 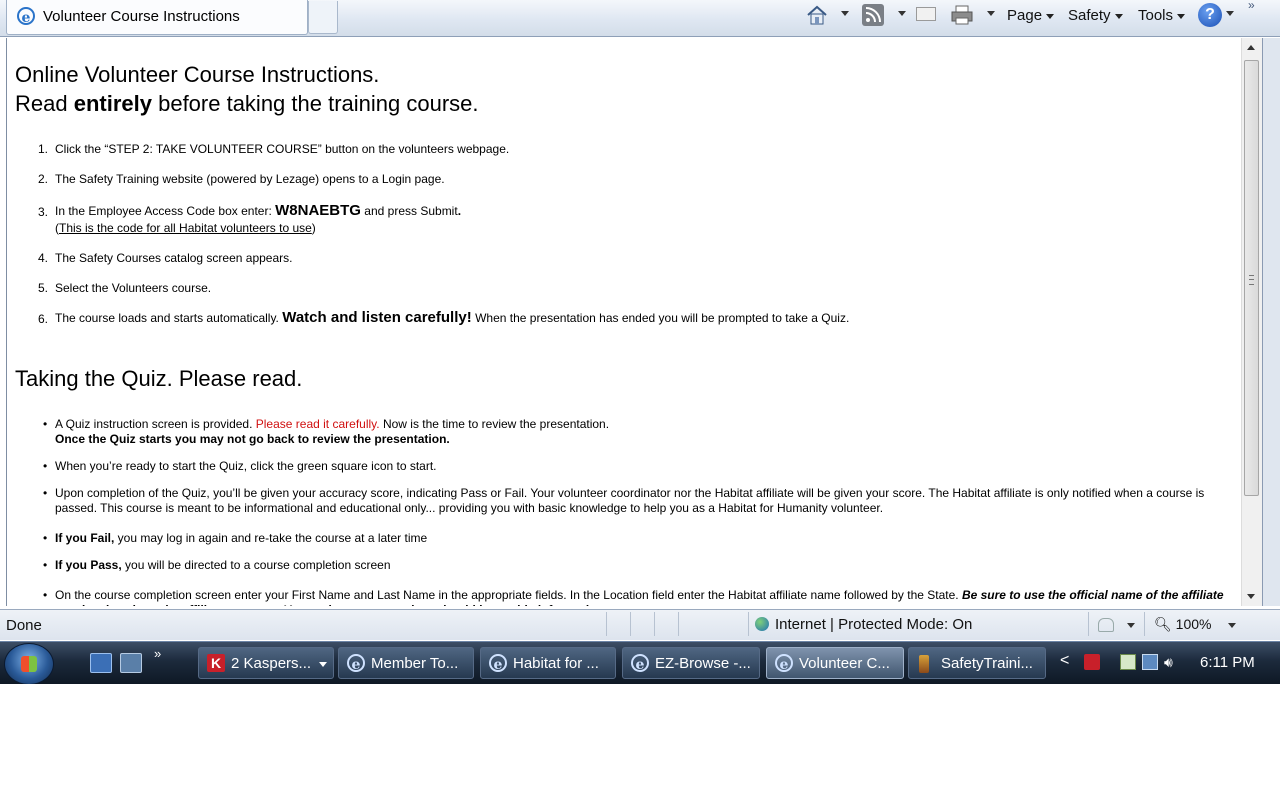 I want to click on clock: 6:11 PM, so click(x=1227, y=662).